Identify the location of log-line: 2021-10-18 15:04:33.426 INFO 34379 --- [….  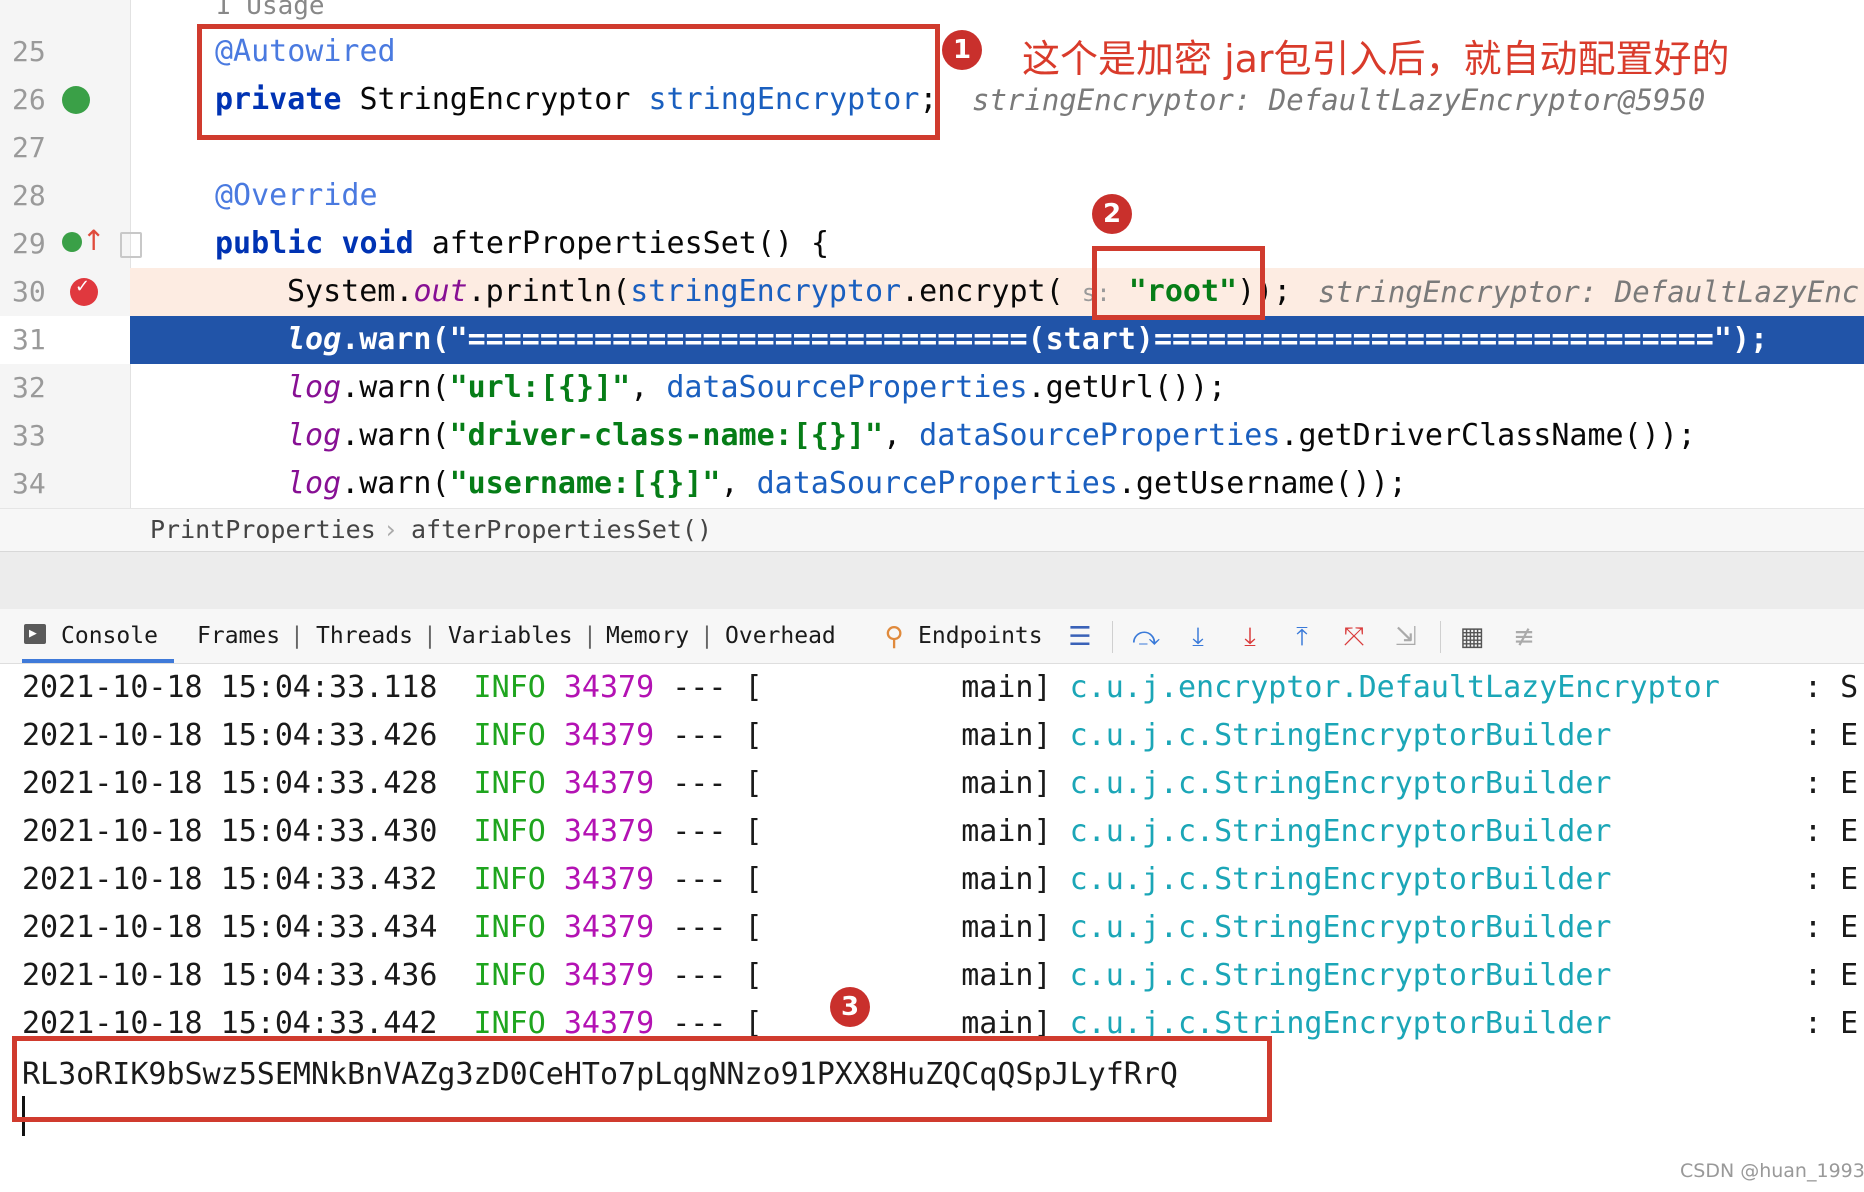
(940, 735).